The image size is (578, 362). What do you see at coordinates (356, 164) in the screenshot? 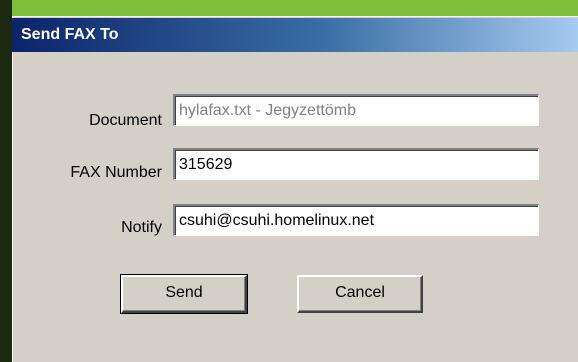
I see `fax-number-field` at bounding box center [356, 164].